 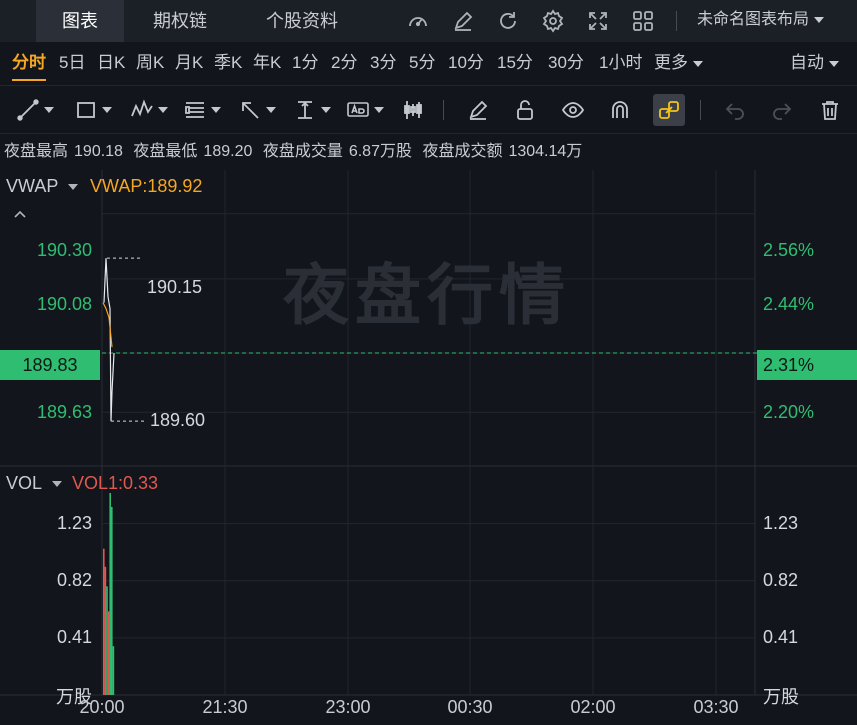 I want to click on volume-value: 6.87万股, so click(x=380, y=151).